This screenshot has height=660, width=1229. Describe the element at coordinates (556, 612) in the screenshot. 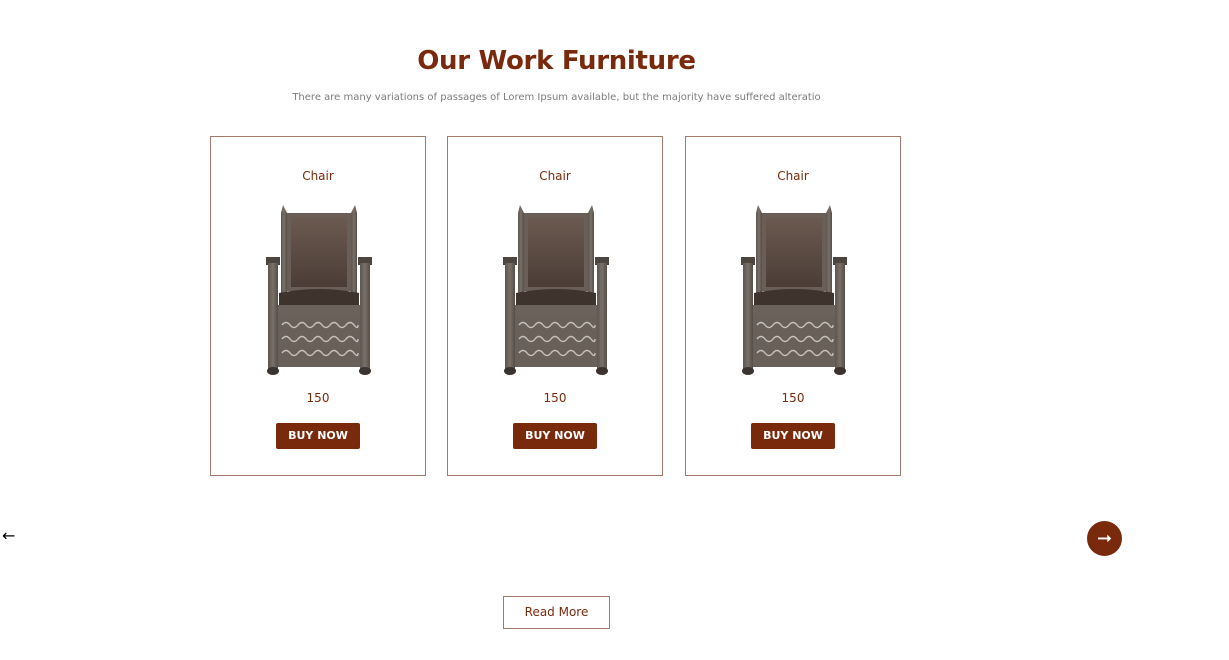

I see `read-more-button: Read More` at that location.